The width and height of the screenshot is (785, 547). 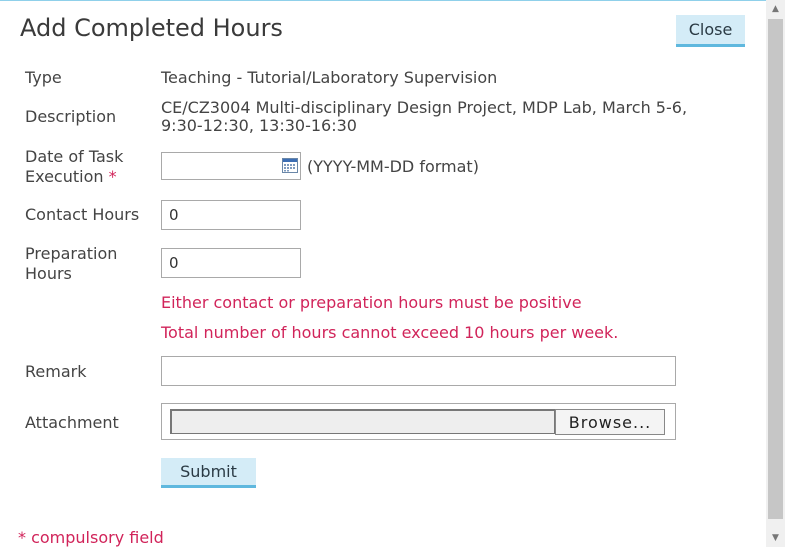 I want to click on preparation-hours-label: Preparation Hours, so click(x=71, y=264).